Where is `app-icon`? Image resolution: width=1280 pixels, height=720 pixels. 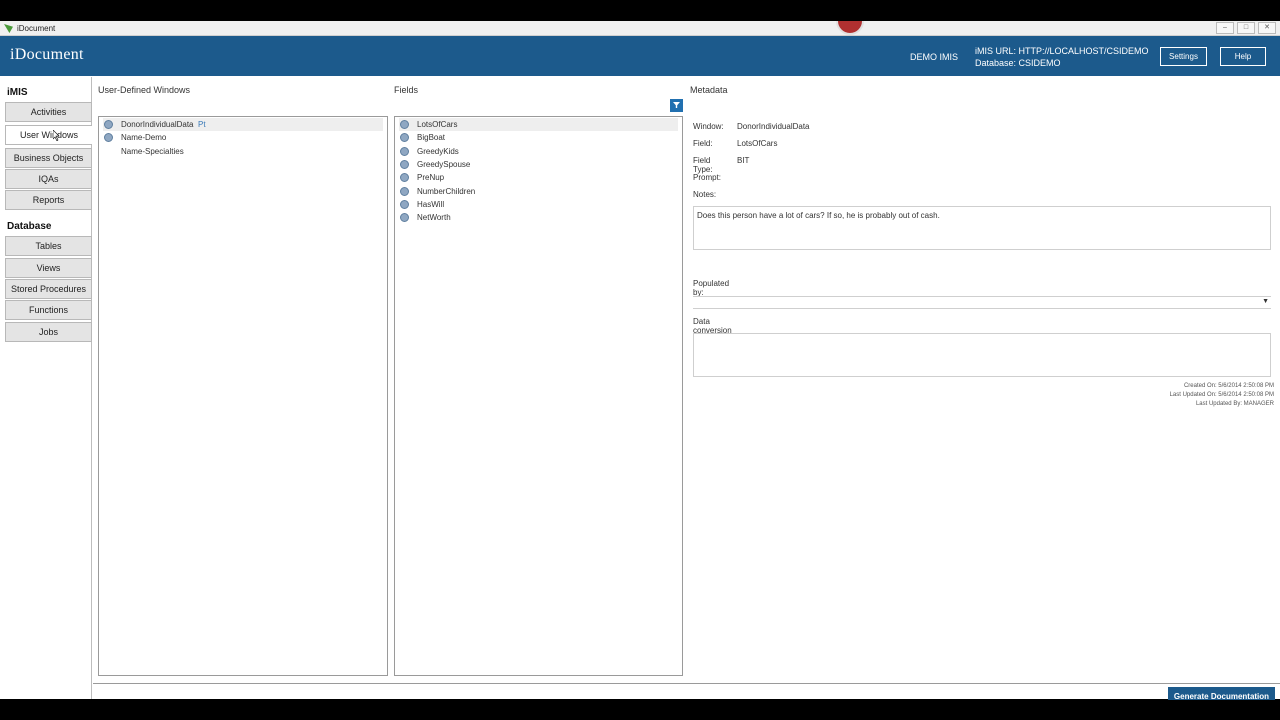 app-icon is located at coordinates (8, 28).